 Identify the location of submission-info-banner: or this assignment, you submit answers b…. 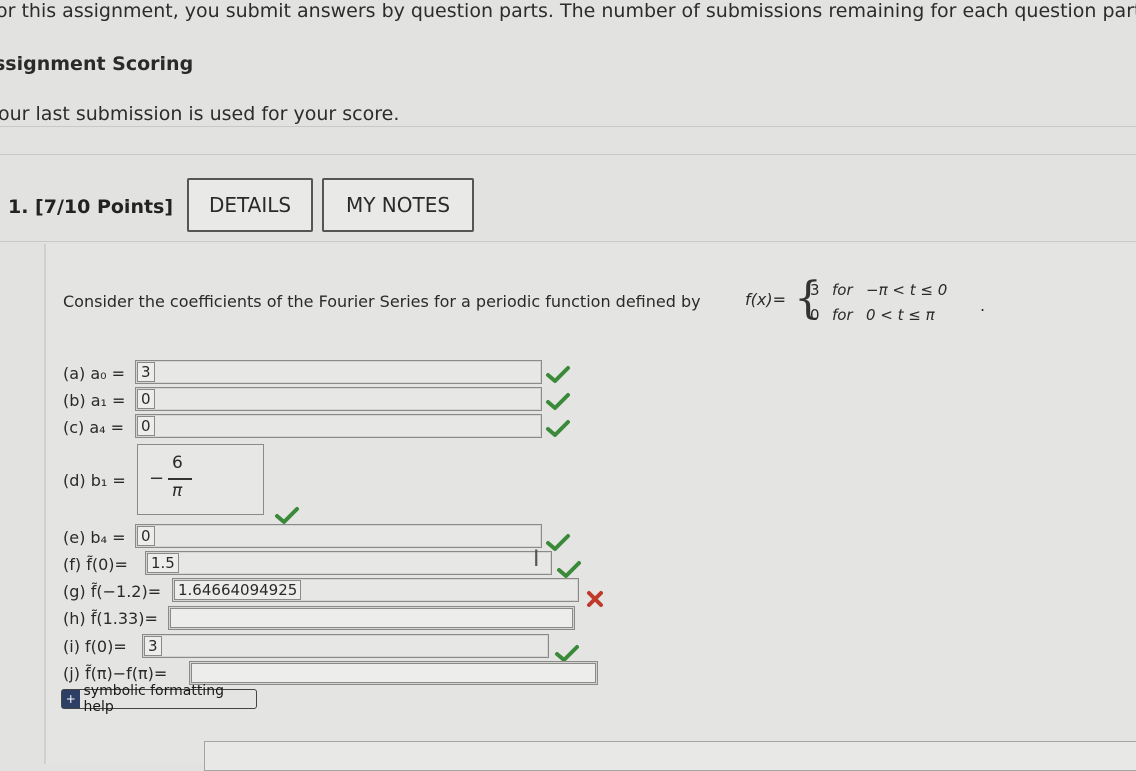
(568, 11).